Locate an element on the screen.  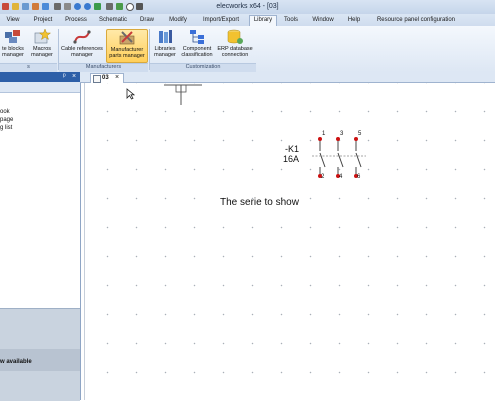
contactor-symbol is located at coordinates (339, 157).